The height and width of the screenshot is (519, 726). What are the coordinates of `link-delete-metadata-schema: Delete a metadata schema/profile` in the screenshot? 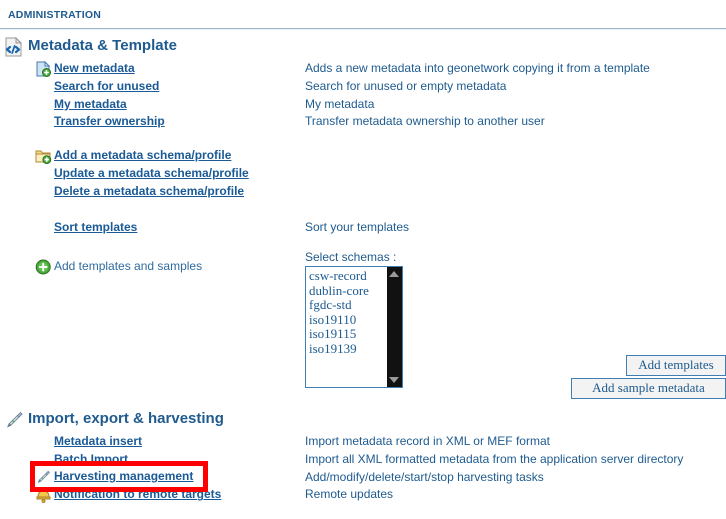 It's located at (149, 192).